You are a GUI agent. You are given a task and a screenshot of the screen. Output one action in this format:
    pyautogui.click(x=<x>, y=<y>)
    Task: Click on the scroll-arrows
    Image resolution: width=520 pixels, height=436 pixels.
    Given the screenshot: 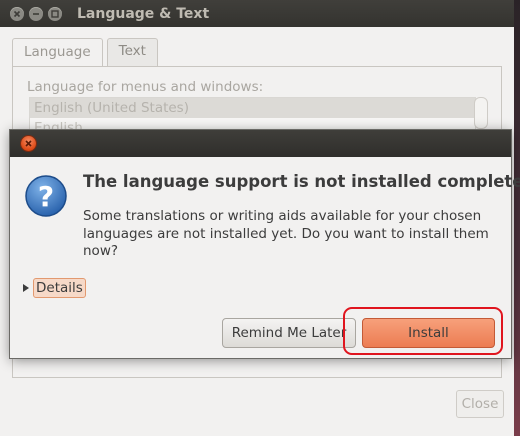 What is the action you would take?
    pyautogui.click(x=481, y=113)
    